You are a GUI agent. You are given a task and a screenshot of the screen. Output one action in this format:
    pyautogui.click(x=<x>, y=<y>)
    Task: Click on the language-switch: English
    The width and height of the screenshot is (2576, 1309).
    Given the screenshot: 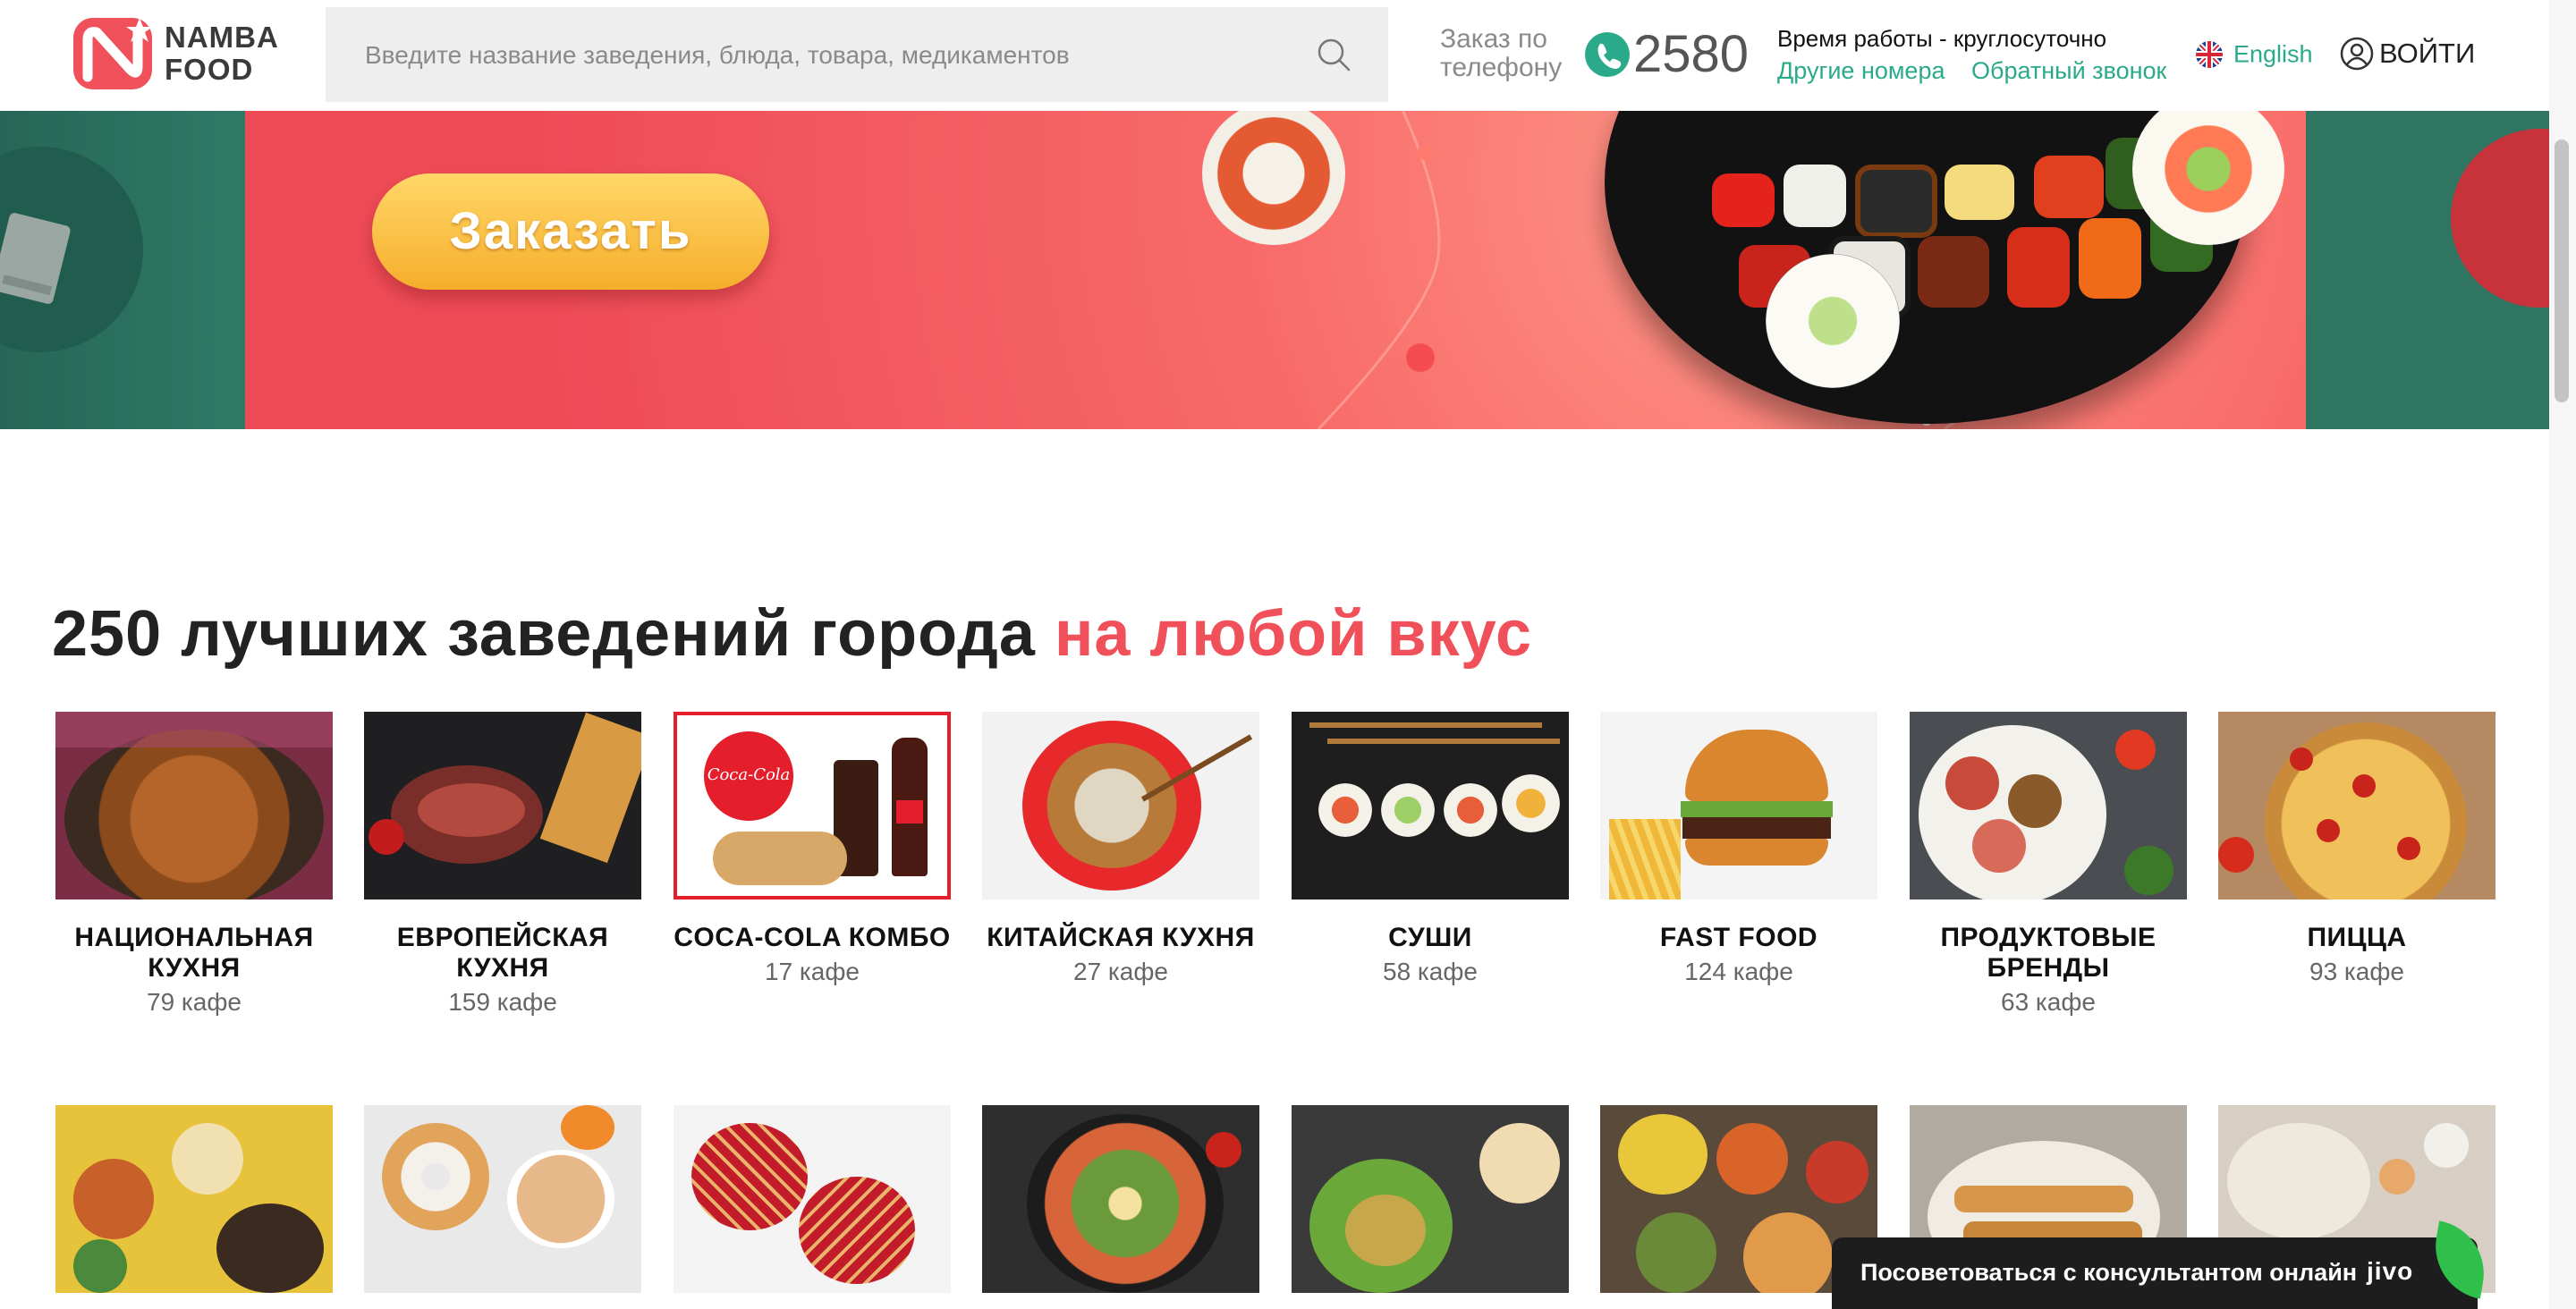 What is the action you would take?
    pyautogui.click(x=2254, y=53)
    